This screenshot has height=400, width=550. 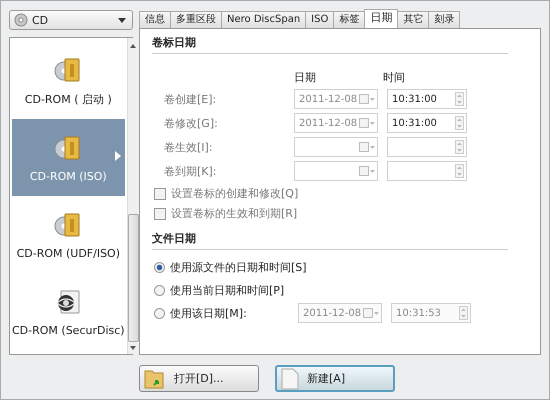 What do you see at coordinates (349, 19) in the screenshot?
I see `tab: 标签` at bounding box center [349, 19].